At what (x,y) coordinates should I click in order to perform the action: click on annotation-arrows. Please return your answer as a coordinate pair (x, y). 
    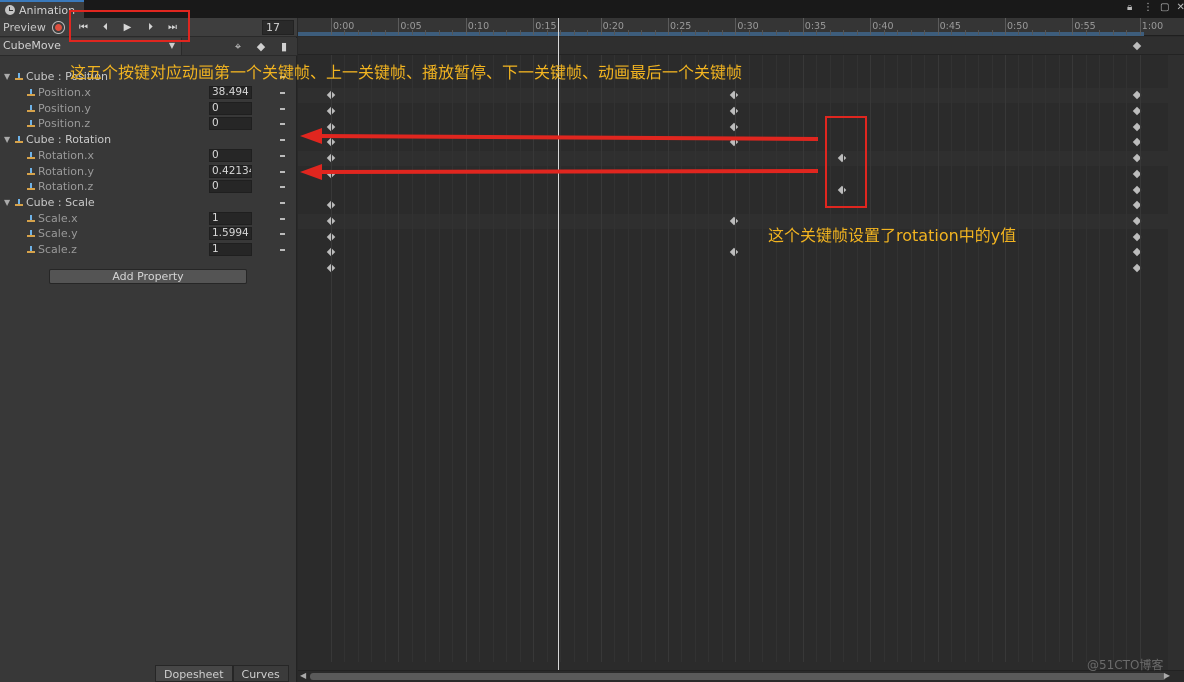
    Looking at the image, I should click on (559, 154).